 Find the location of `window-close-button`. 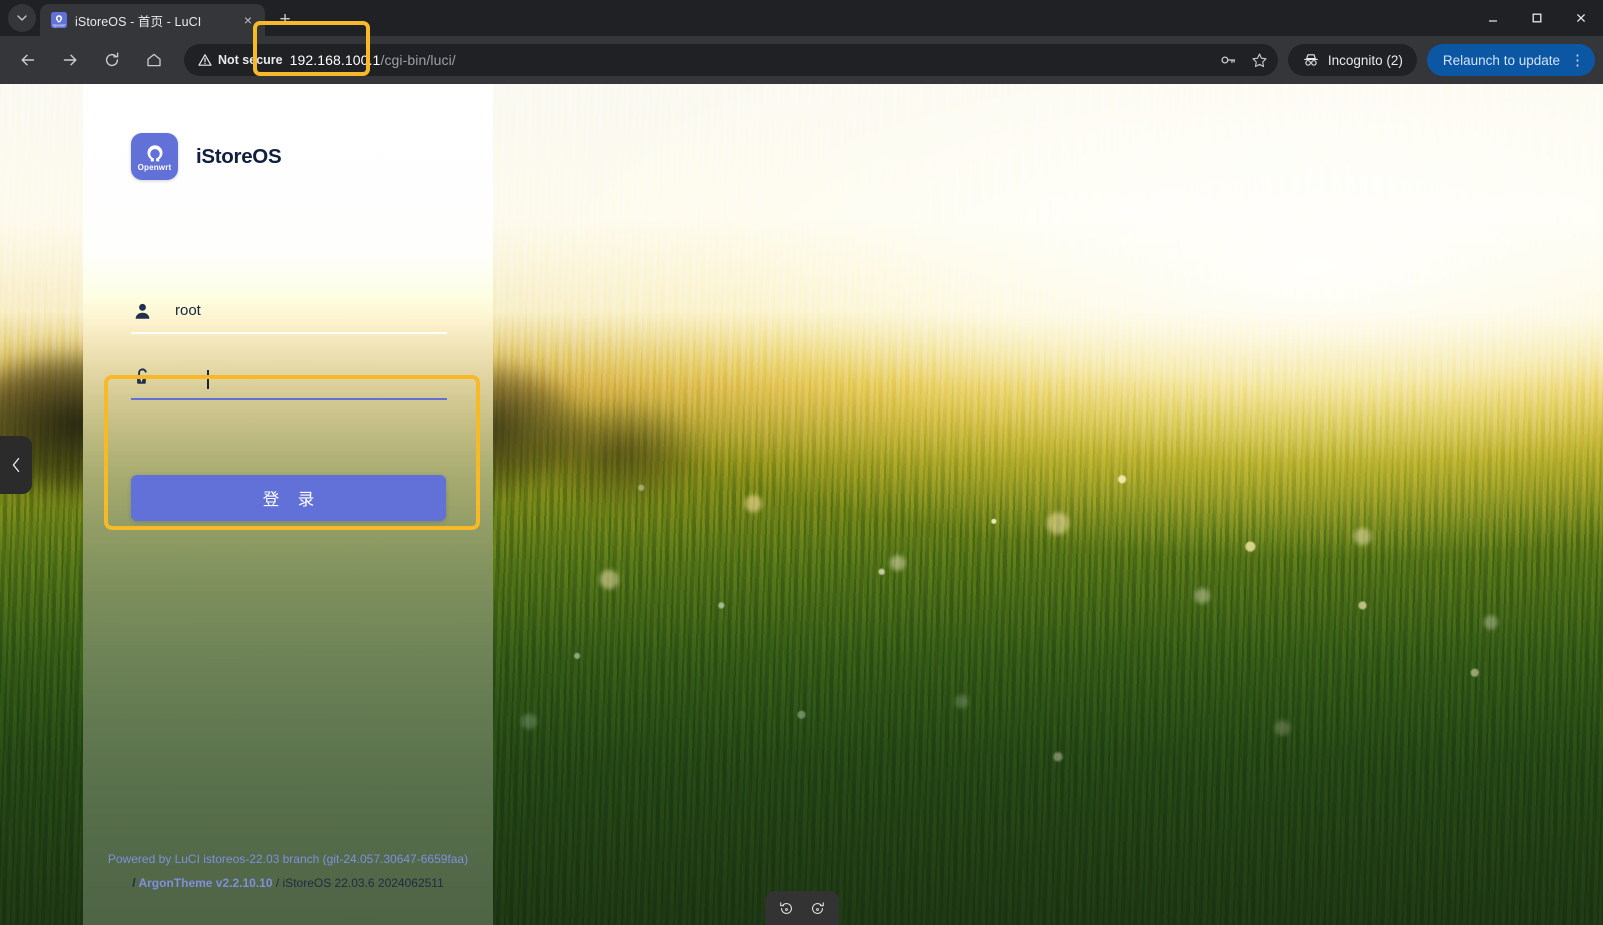

window-close-button is located at coordinates (1581, 18).